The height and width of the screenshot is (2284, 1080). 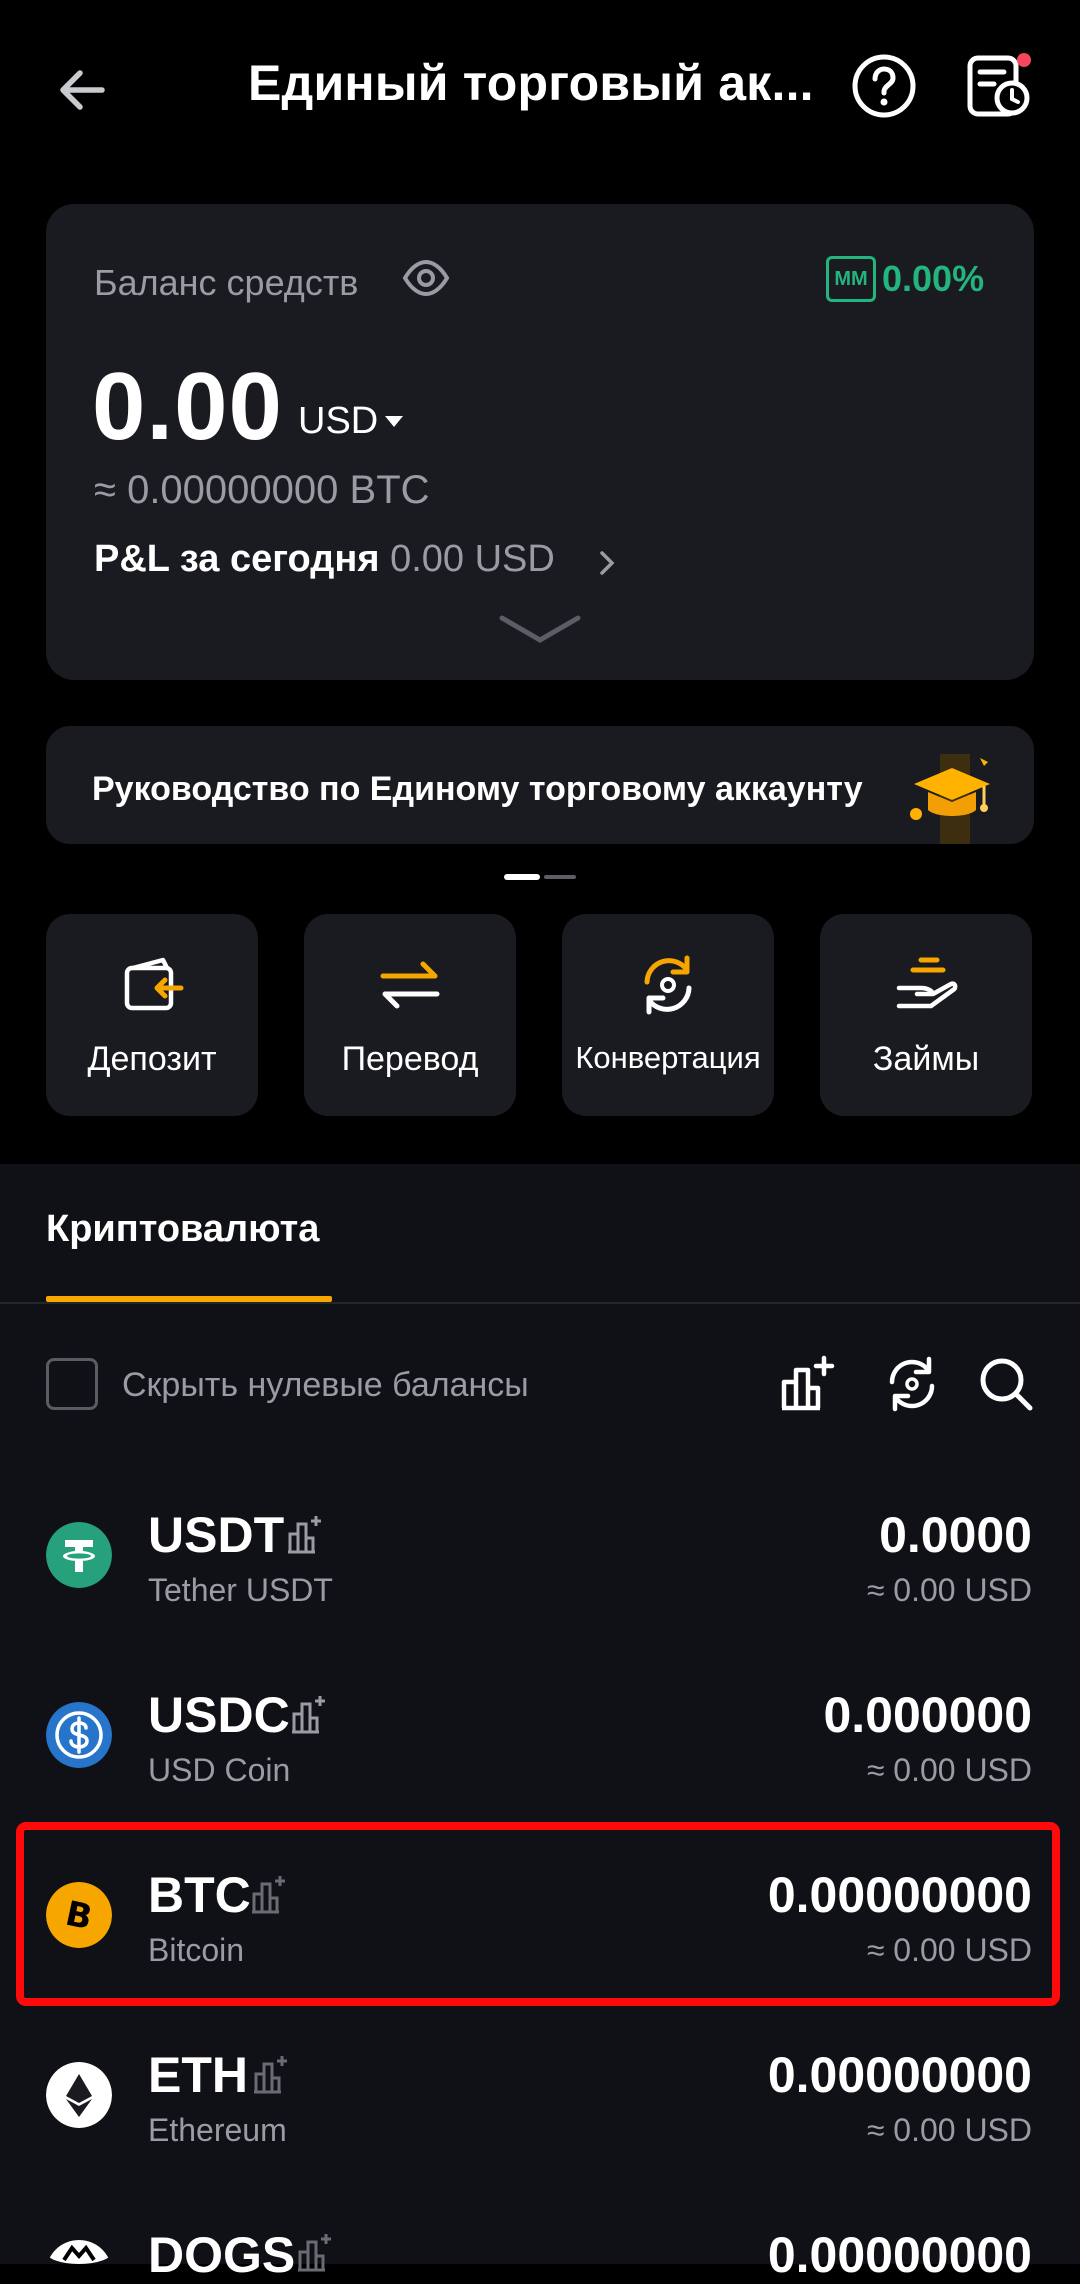 I want to click on hide-zero-checkbox, so click(x=72, y=1384).